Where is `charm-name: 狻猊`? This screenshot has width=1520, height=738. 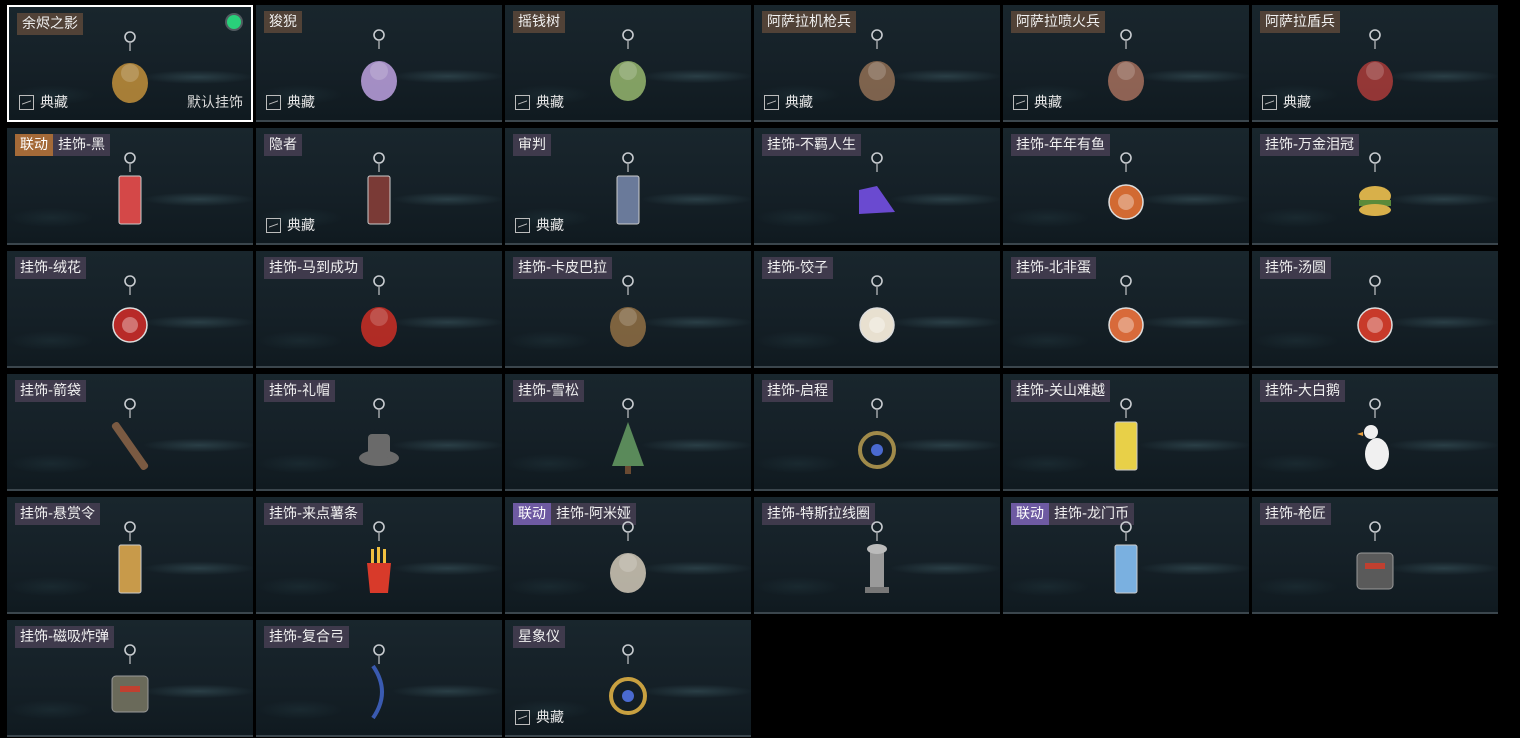
charm-name: 狻猊 is located at coordinates (283, 22).